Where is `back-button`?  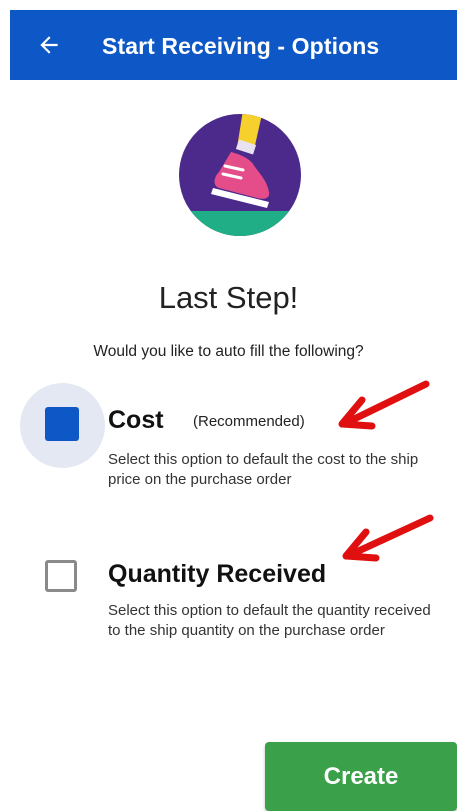 back-button is located at coordinates (49, 45).